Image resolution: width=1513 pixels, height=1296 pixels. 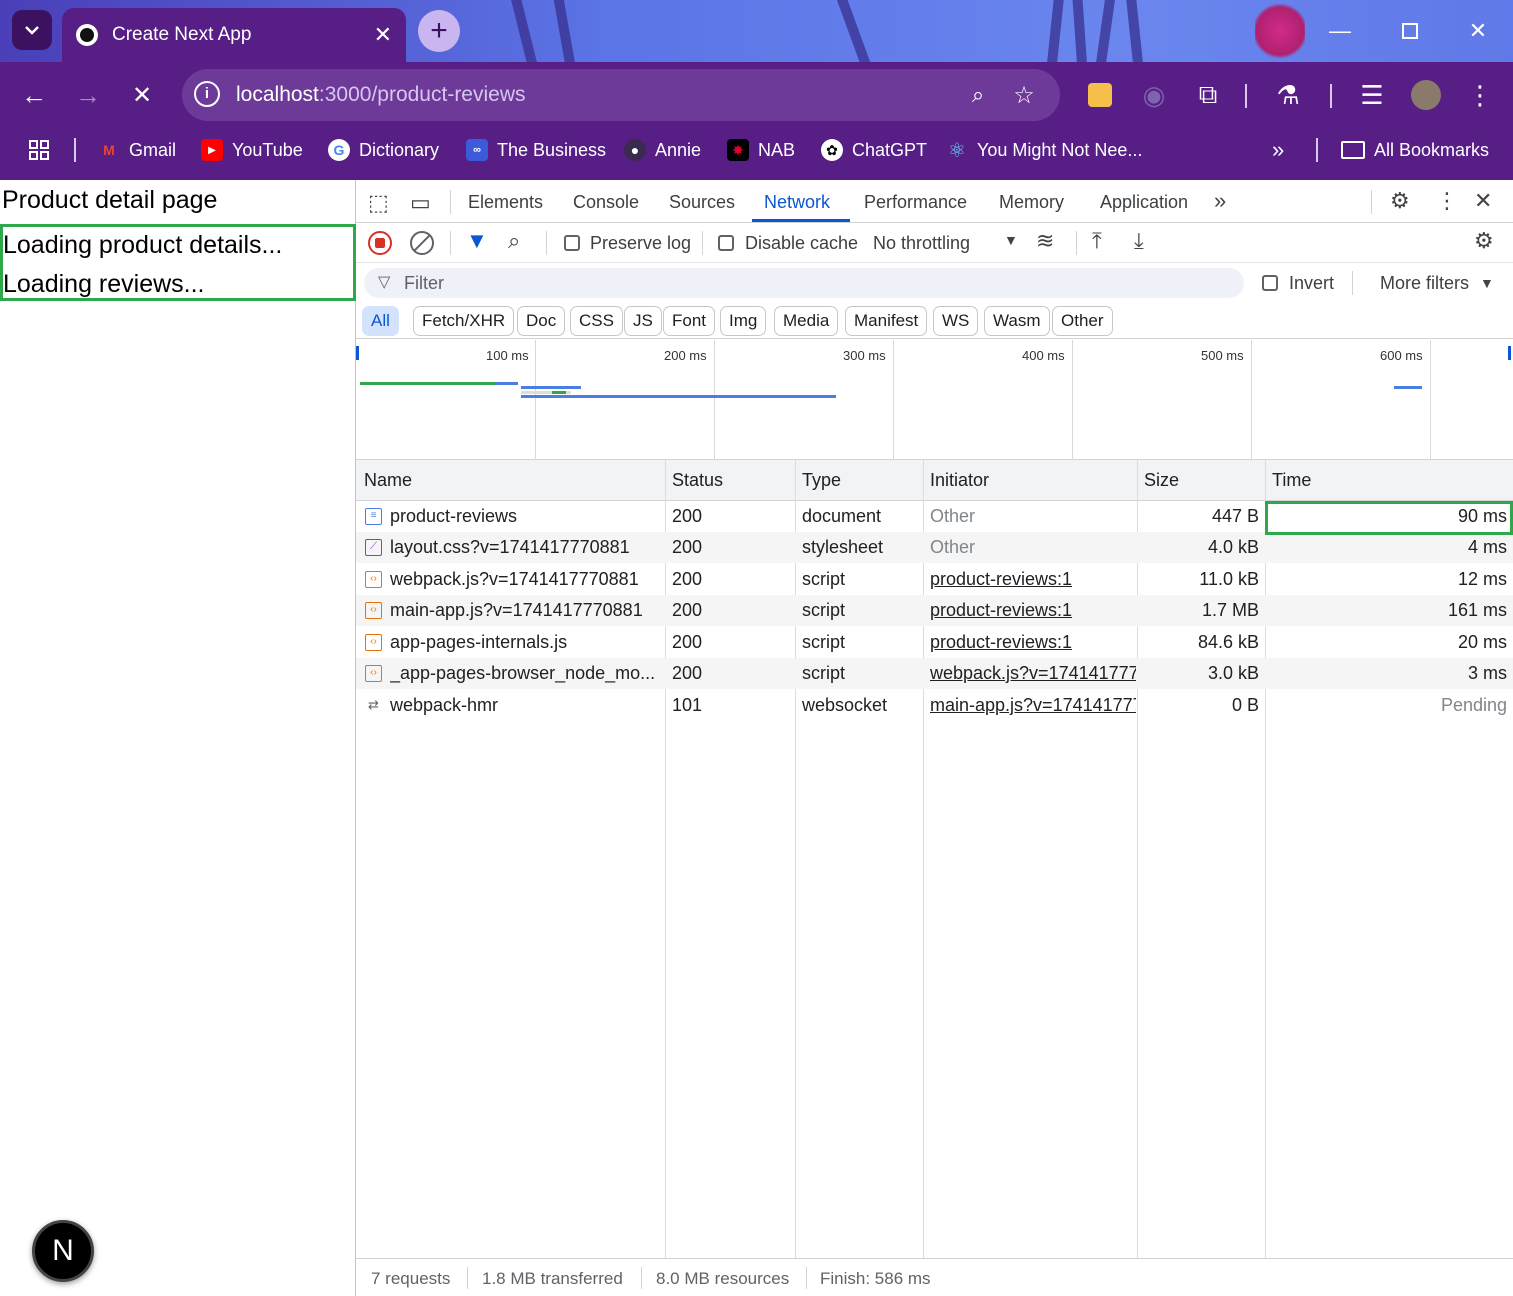 I want to click on url-text: localhost:3000/product-reviews, so click(x=381, y=95).